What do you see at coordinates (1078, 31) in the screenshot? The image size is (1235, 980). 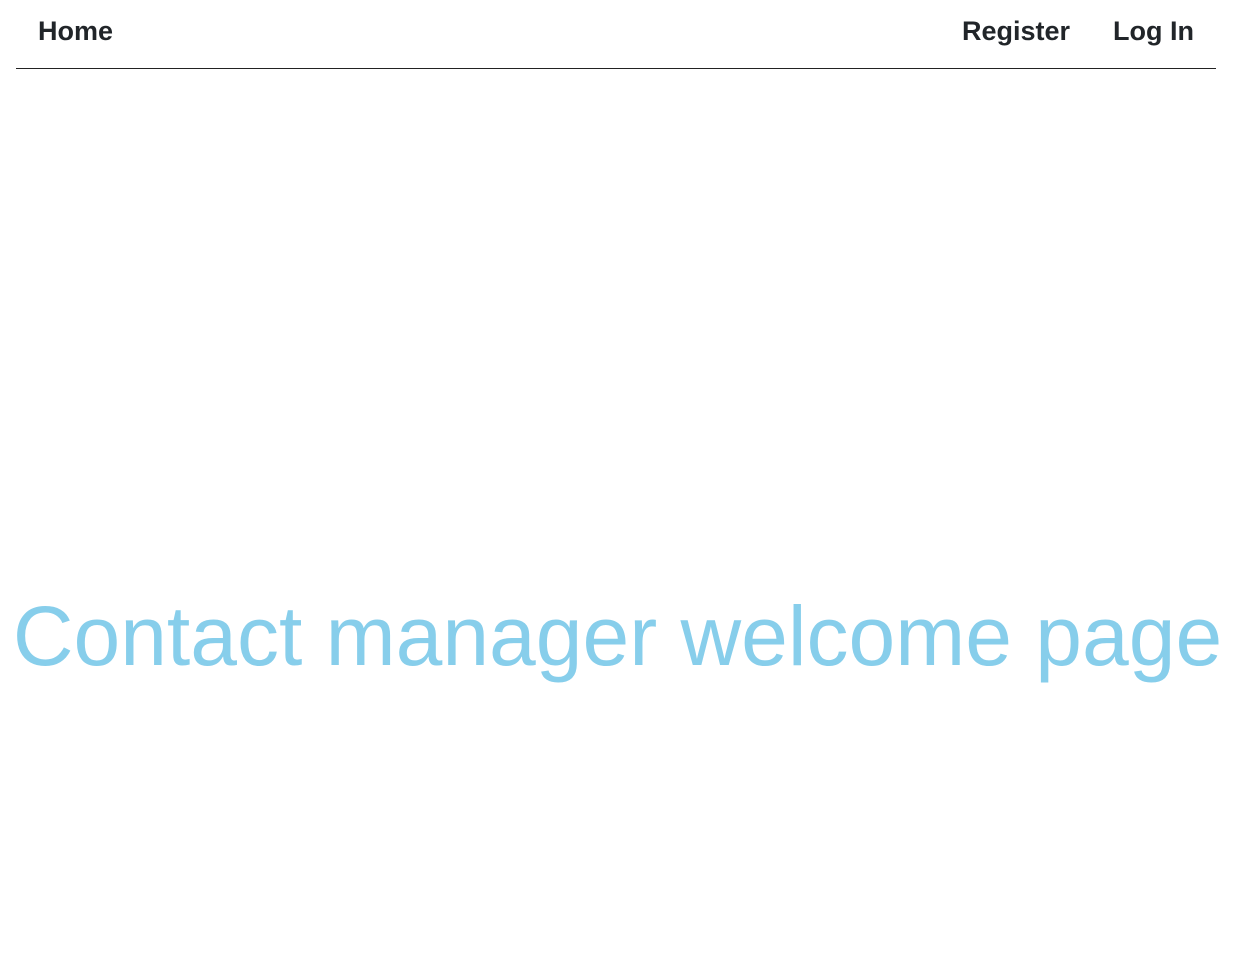 I see `auth-links: Register Log In` at bounding box center [1078, 31].